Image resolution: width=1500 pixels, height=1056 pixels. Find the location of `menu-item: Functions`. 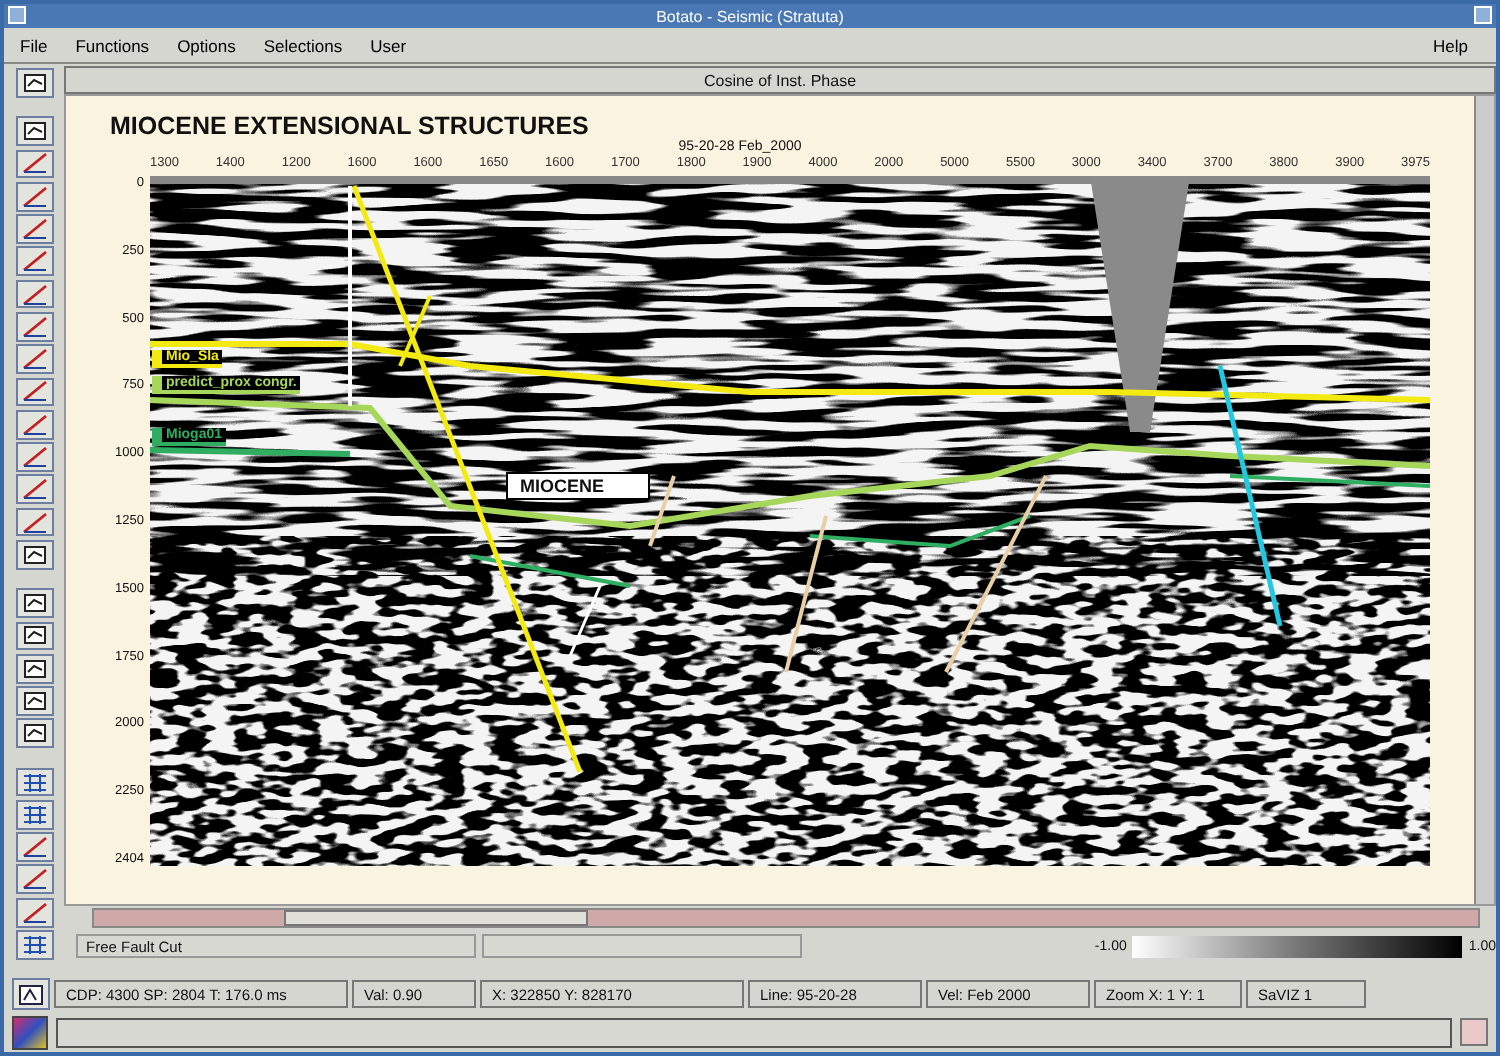

menu-item: Functions is located at coordinates (118, 45).